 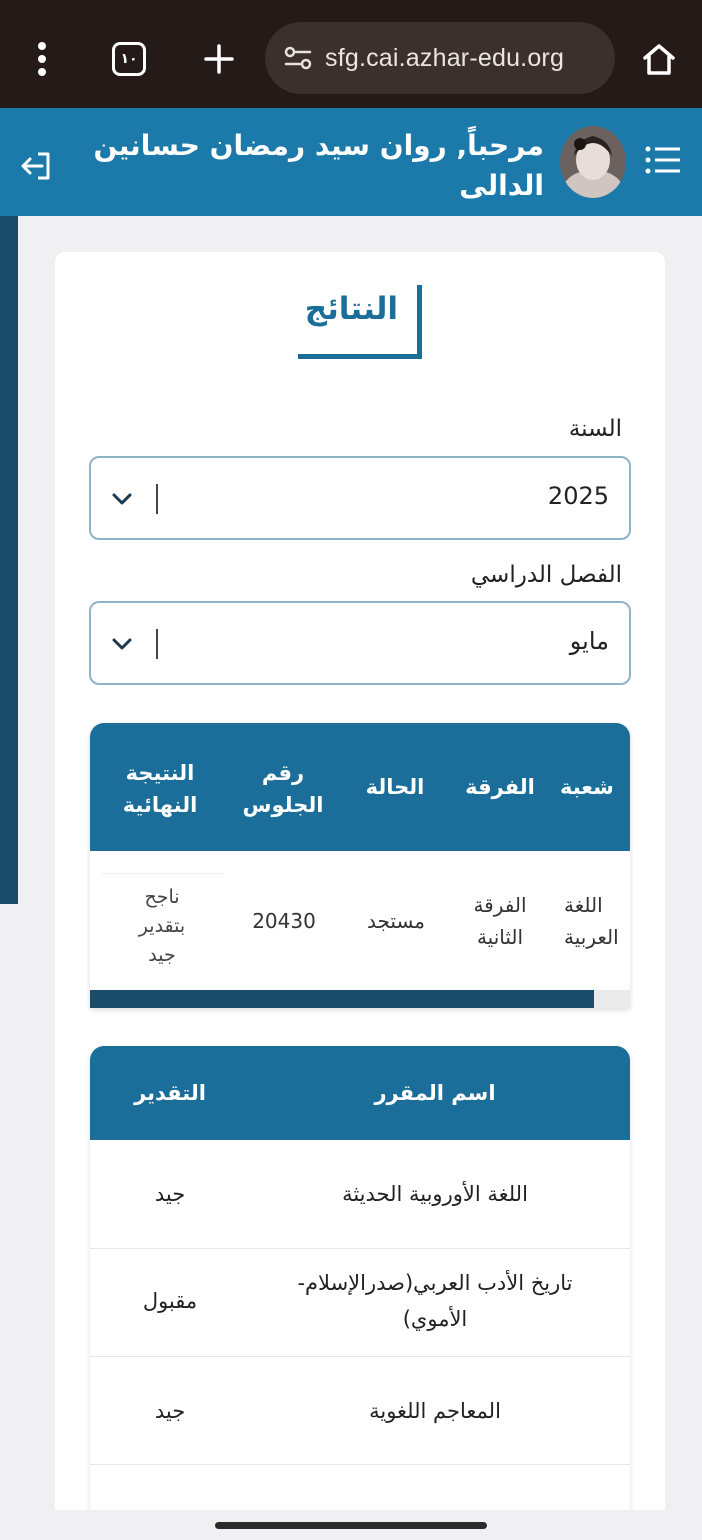 I want to click on term-select: مايو, so click(x=360, y=643).